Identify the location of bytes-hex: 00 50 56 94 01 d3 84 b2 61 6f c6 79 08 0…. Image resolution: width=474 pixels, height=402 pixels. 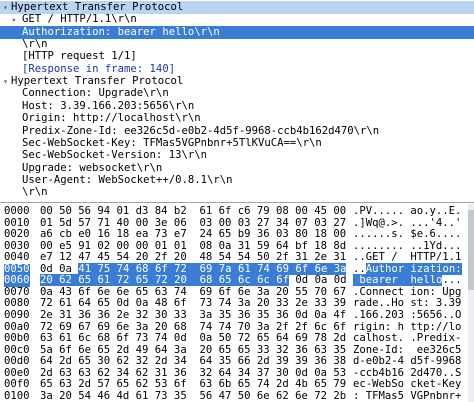
(193, 211).